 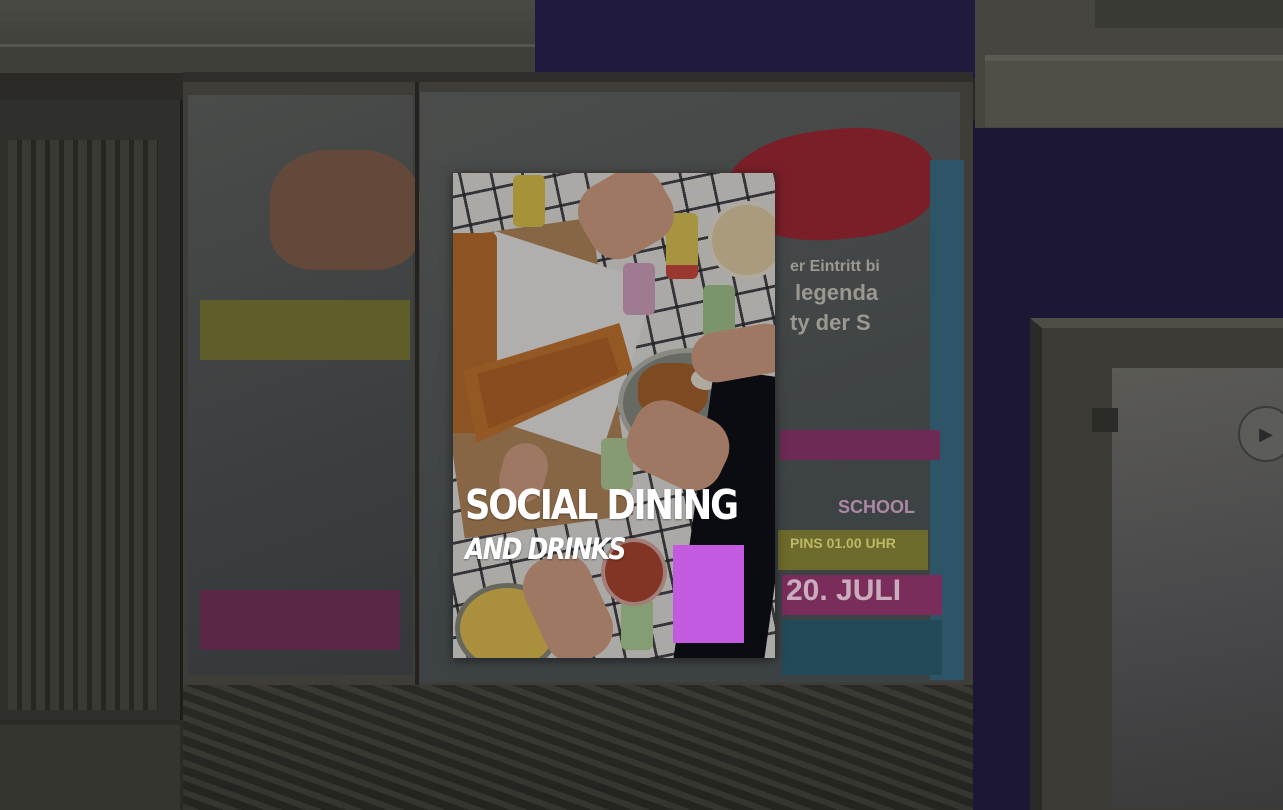 What do you see at coordinates (1156, 564) in the screenshot?
I see `metal-door-right` at bounding box center [1156, 564].